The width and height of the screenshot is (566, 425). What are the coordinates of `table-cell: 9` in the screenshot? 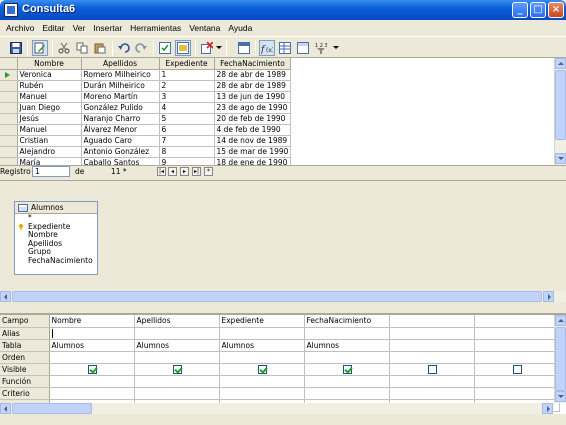 It's located at (187, 161).